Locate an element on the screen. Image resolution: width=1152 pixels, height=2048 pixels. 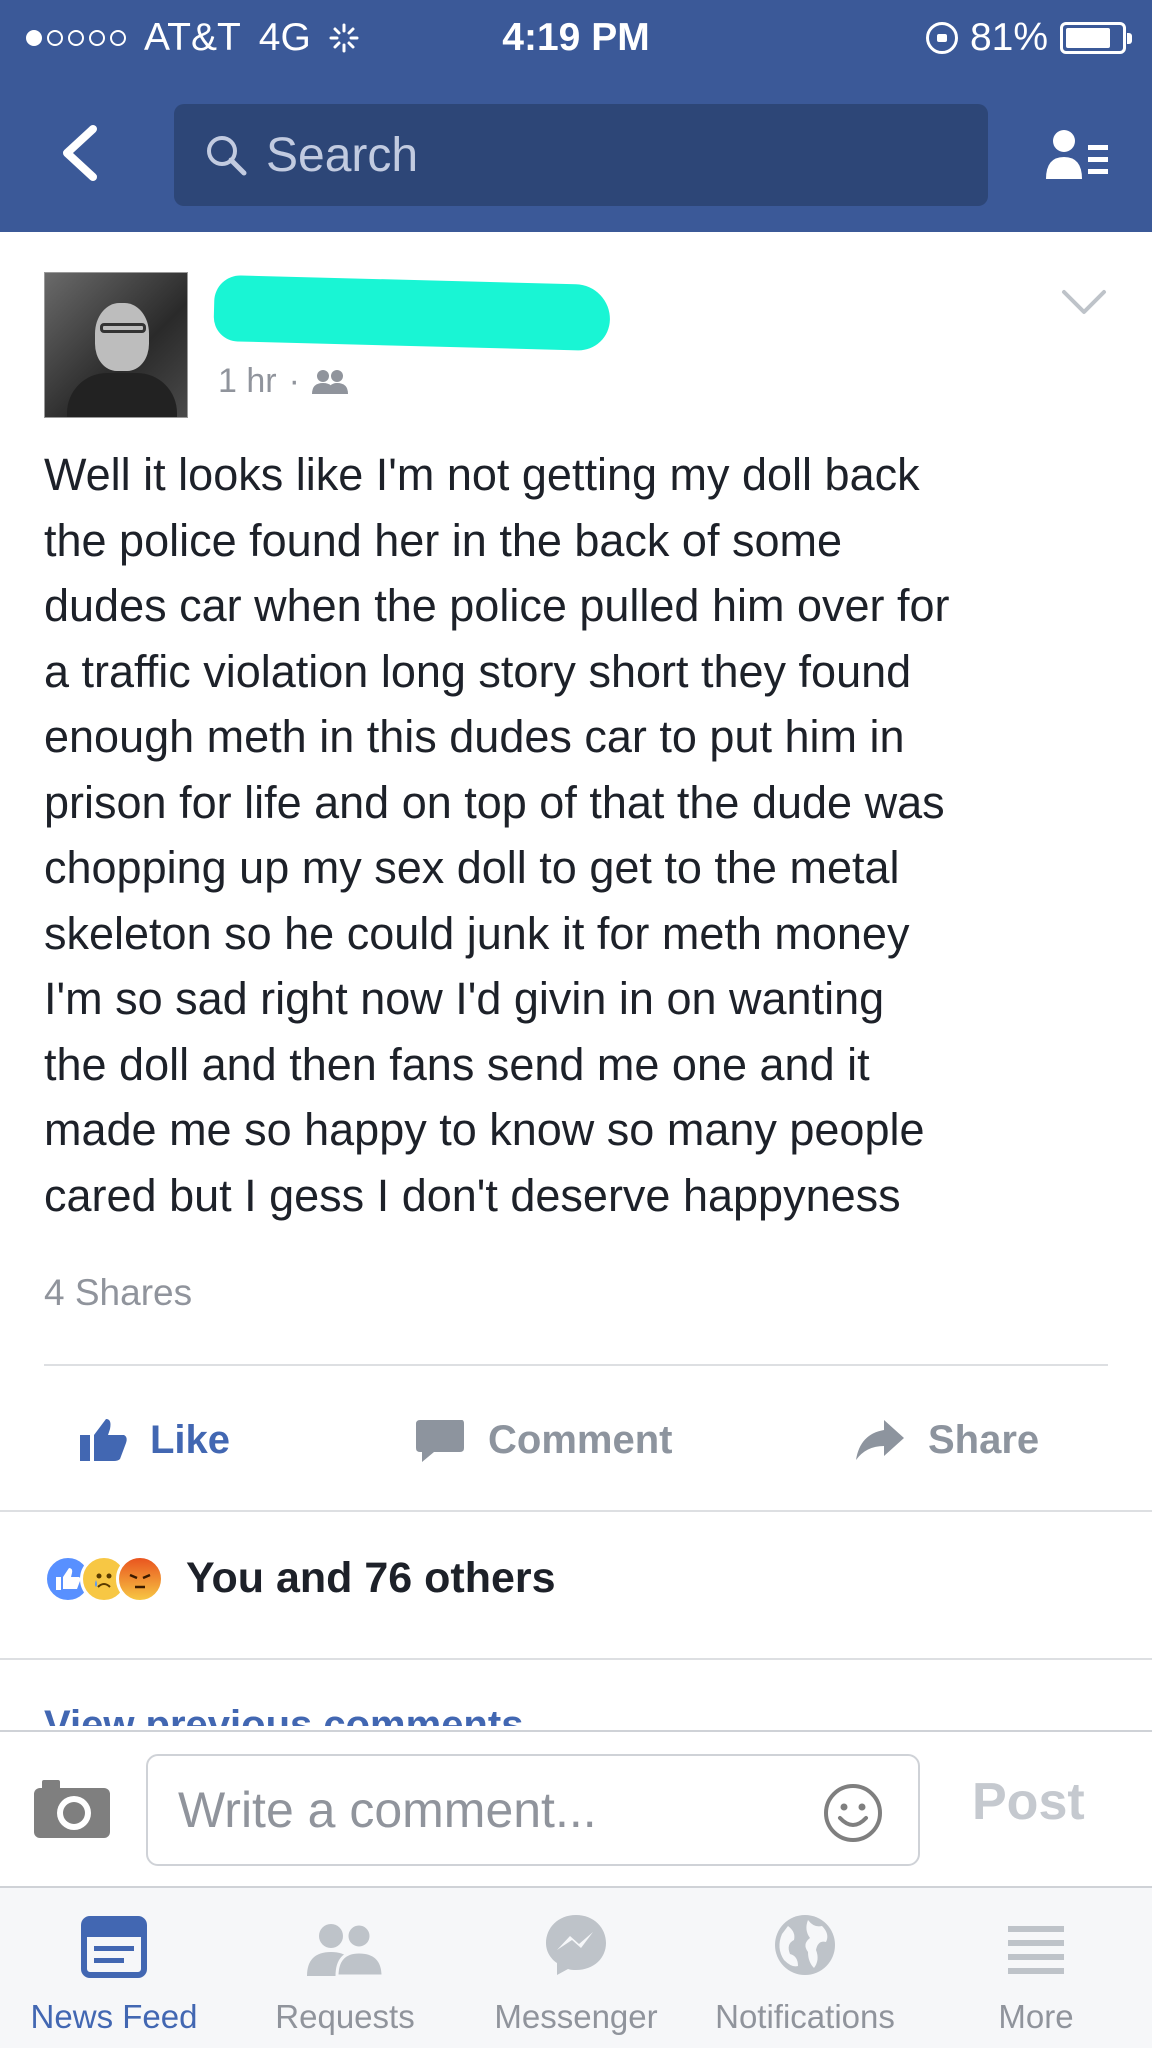
reactions-text: You and 76 others is located at coordinates (371, 1578).